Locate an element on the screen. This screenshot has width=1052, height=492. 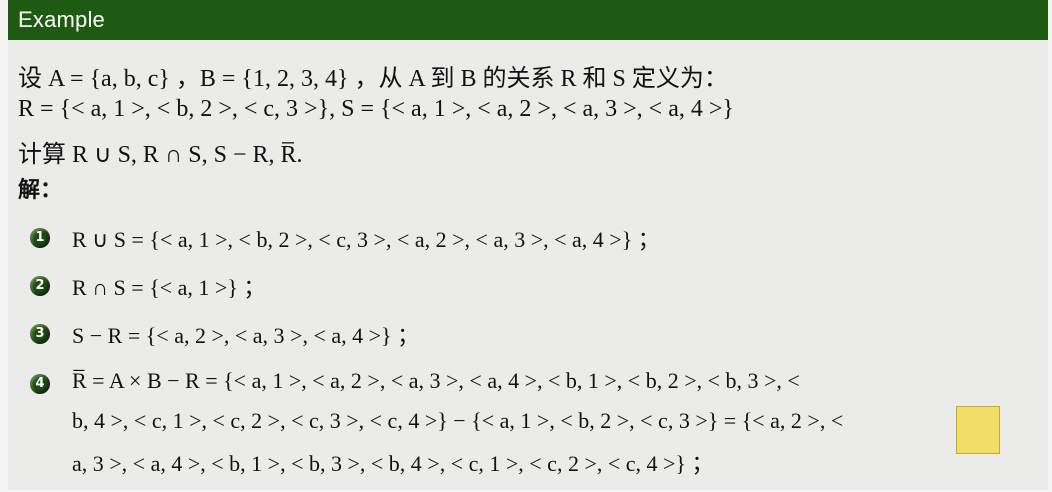
step-marker-3: 3 is located at coordinates (40, 334).